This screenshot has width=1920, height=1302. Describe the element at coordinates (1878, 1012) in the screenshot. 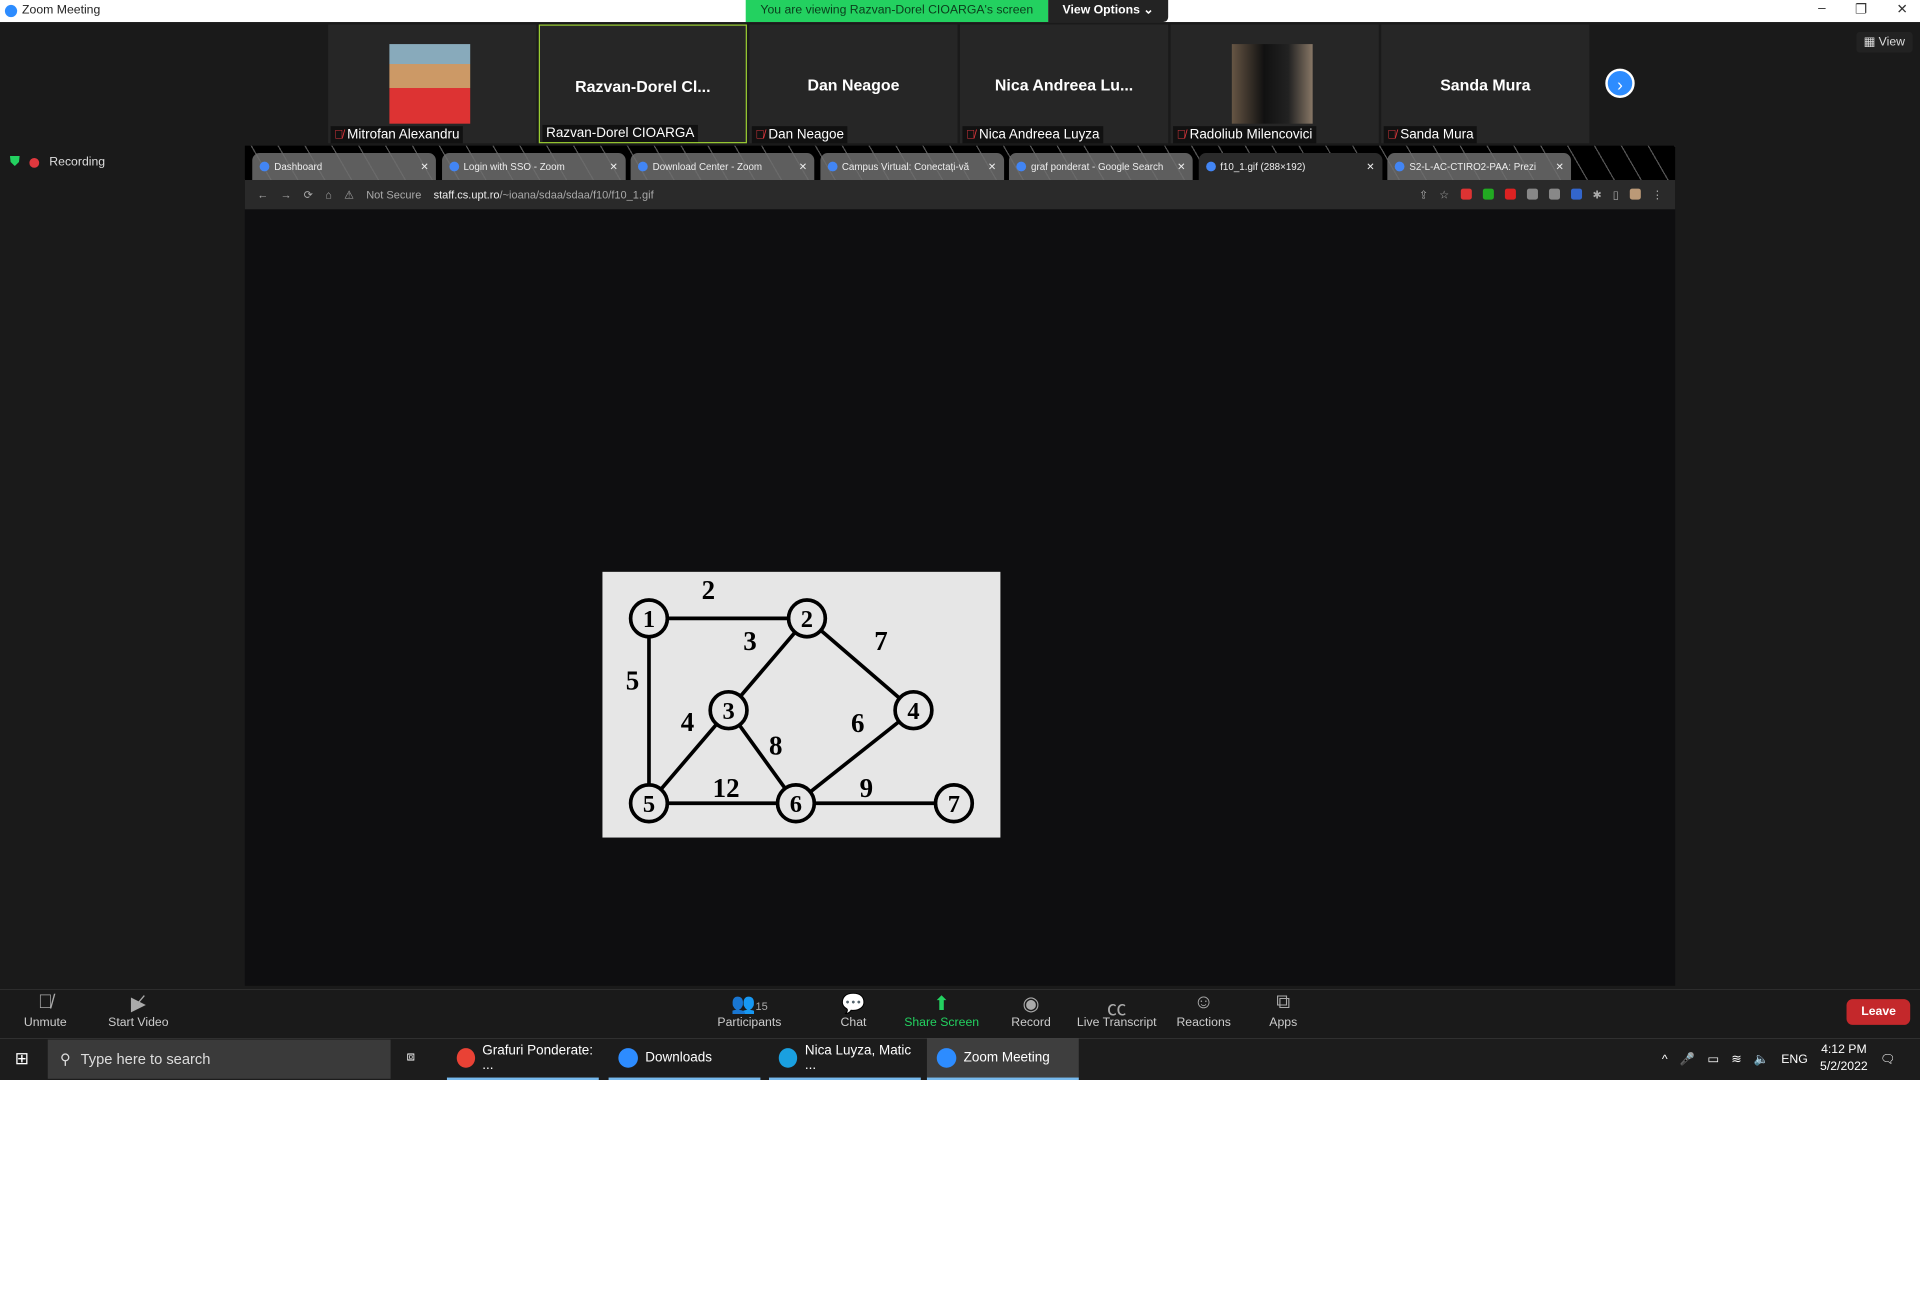

I see `leave-button: Leave` at that location.